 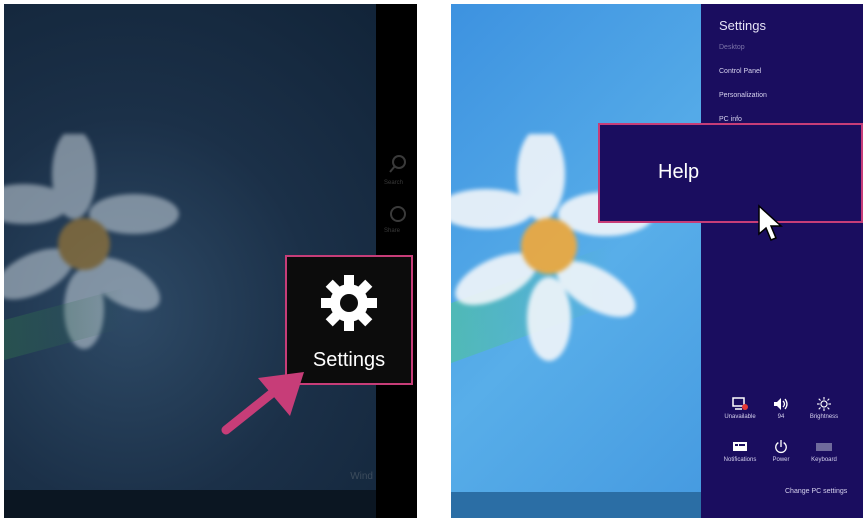 What do you see at coordinates (349, 303) in the screenshot?
I see `gear-icon` at bounding box center [349, 303].